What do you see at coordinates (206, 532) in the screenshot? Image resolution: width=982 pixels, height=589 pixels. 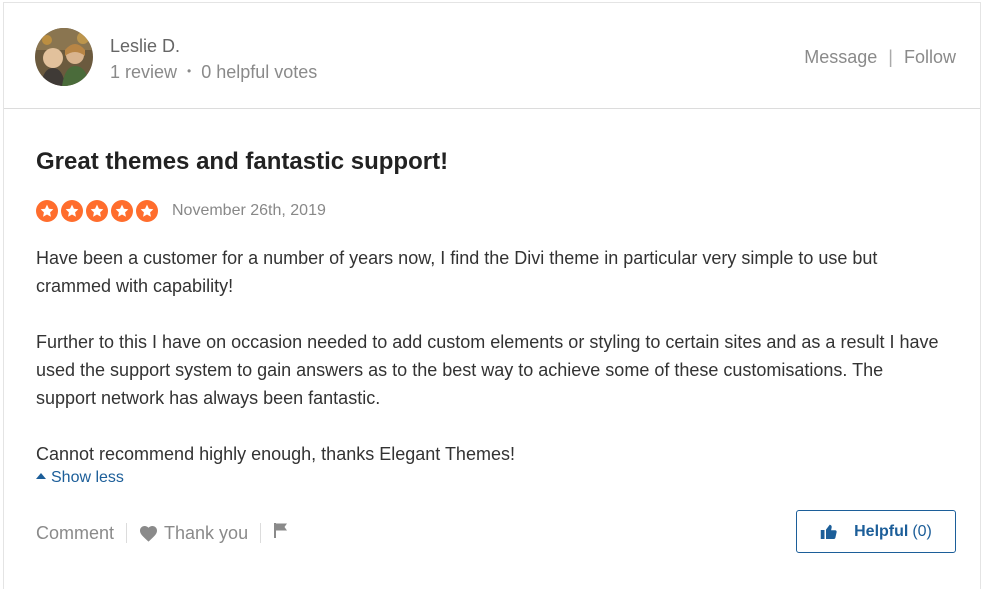 I see `thank-you-label: Thank you` at bounding box center [206, 532].